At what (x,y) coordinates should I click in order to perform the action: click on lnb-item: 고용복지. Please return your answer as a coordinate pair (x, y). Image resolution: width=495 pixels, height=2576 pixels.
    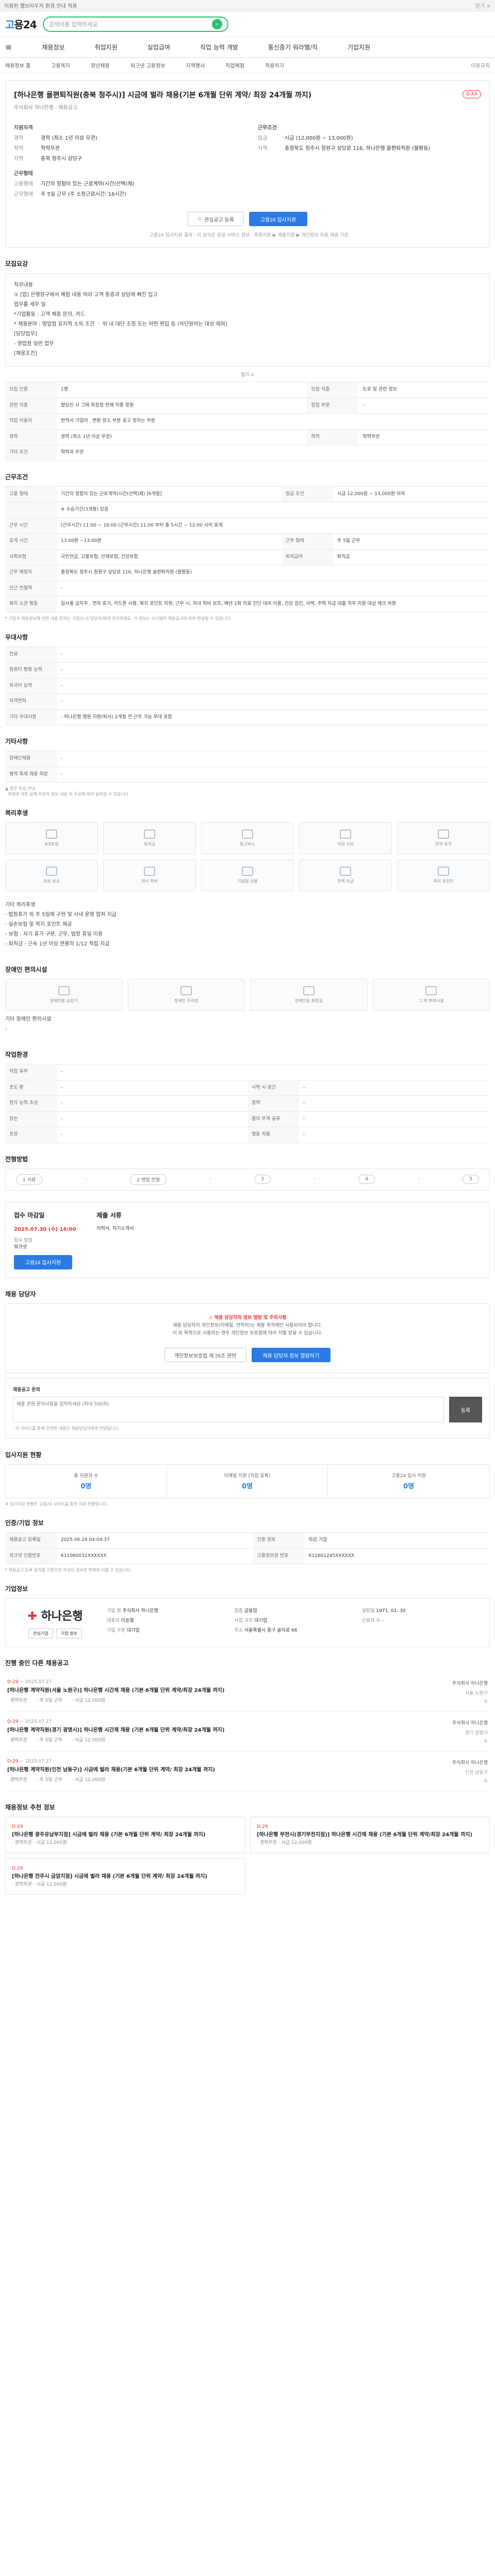
    Looking at the image, I should click on (61, 65).